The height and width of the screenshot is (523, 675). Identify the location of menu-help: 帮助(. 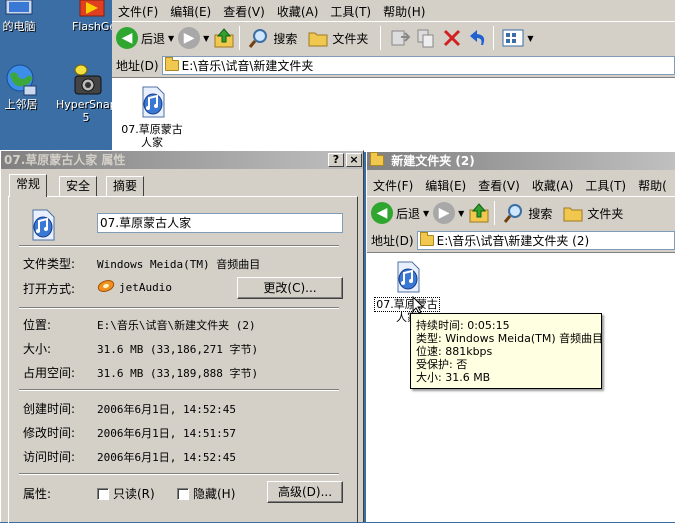
(652, 185).